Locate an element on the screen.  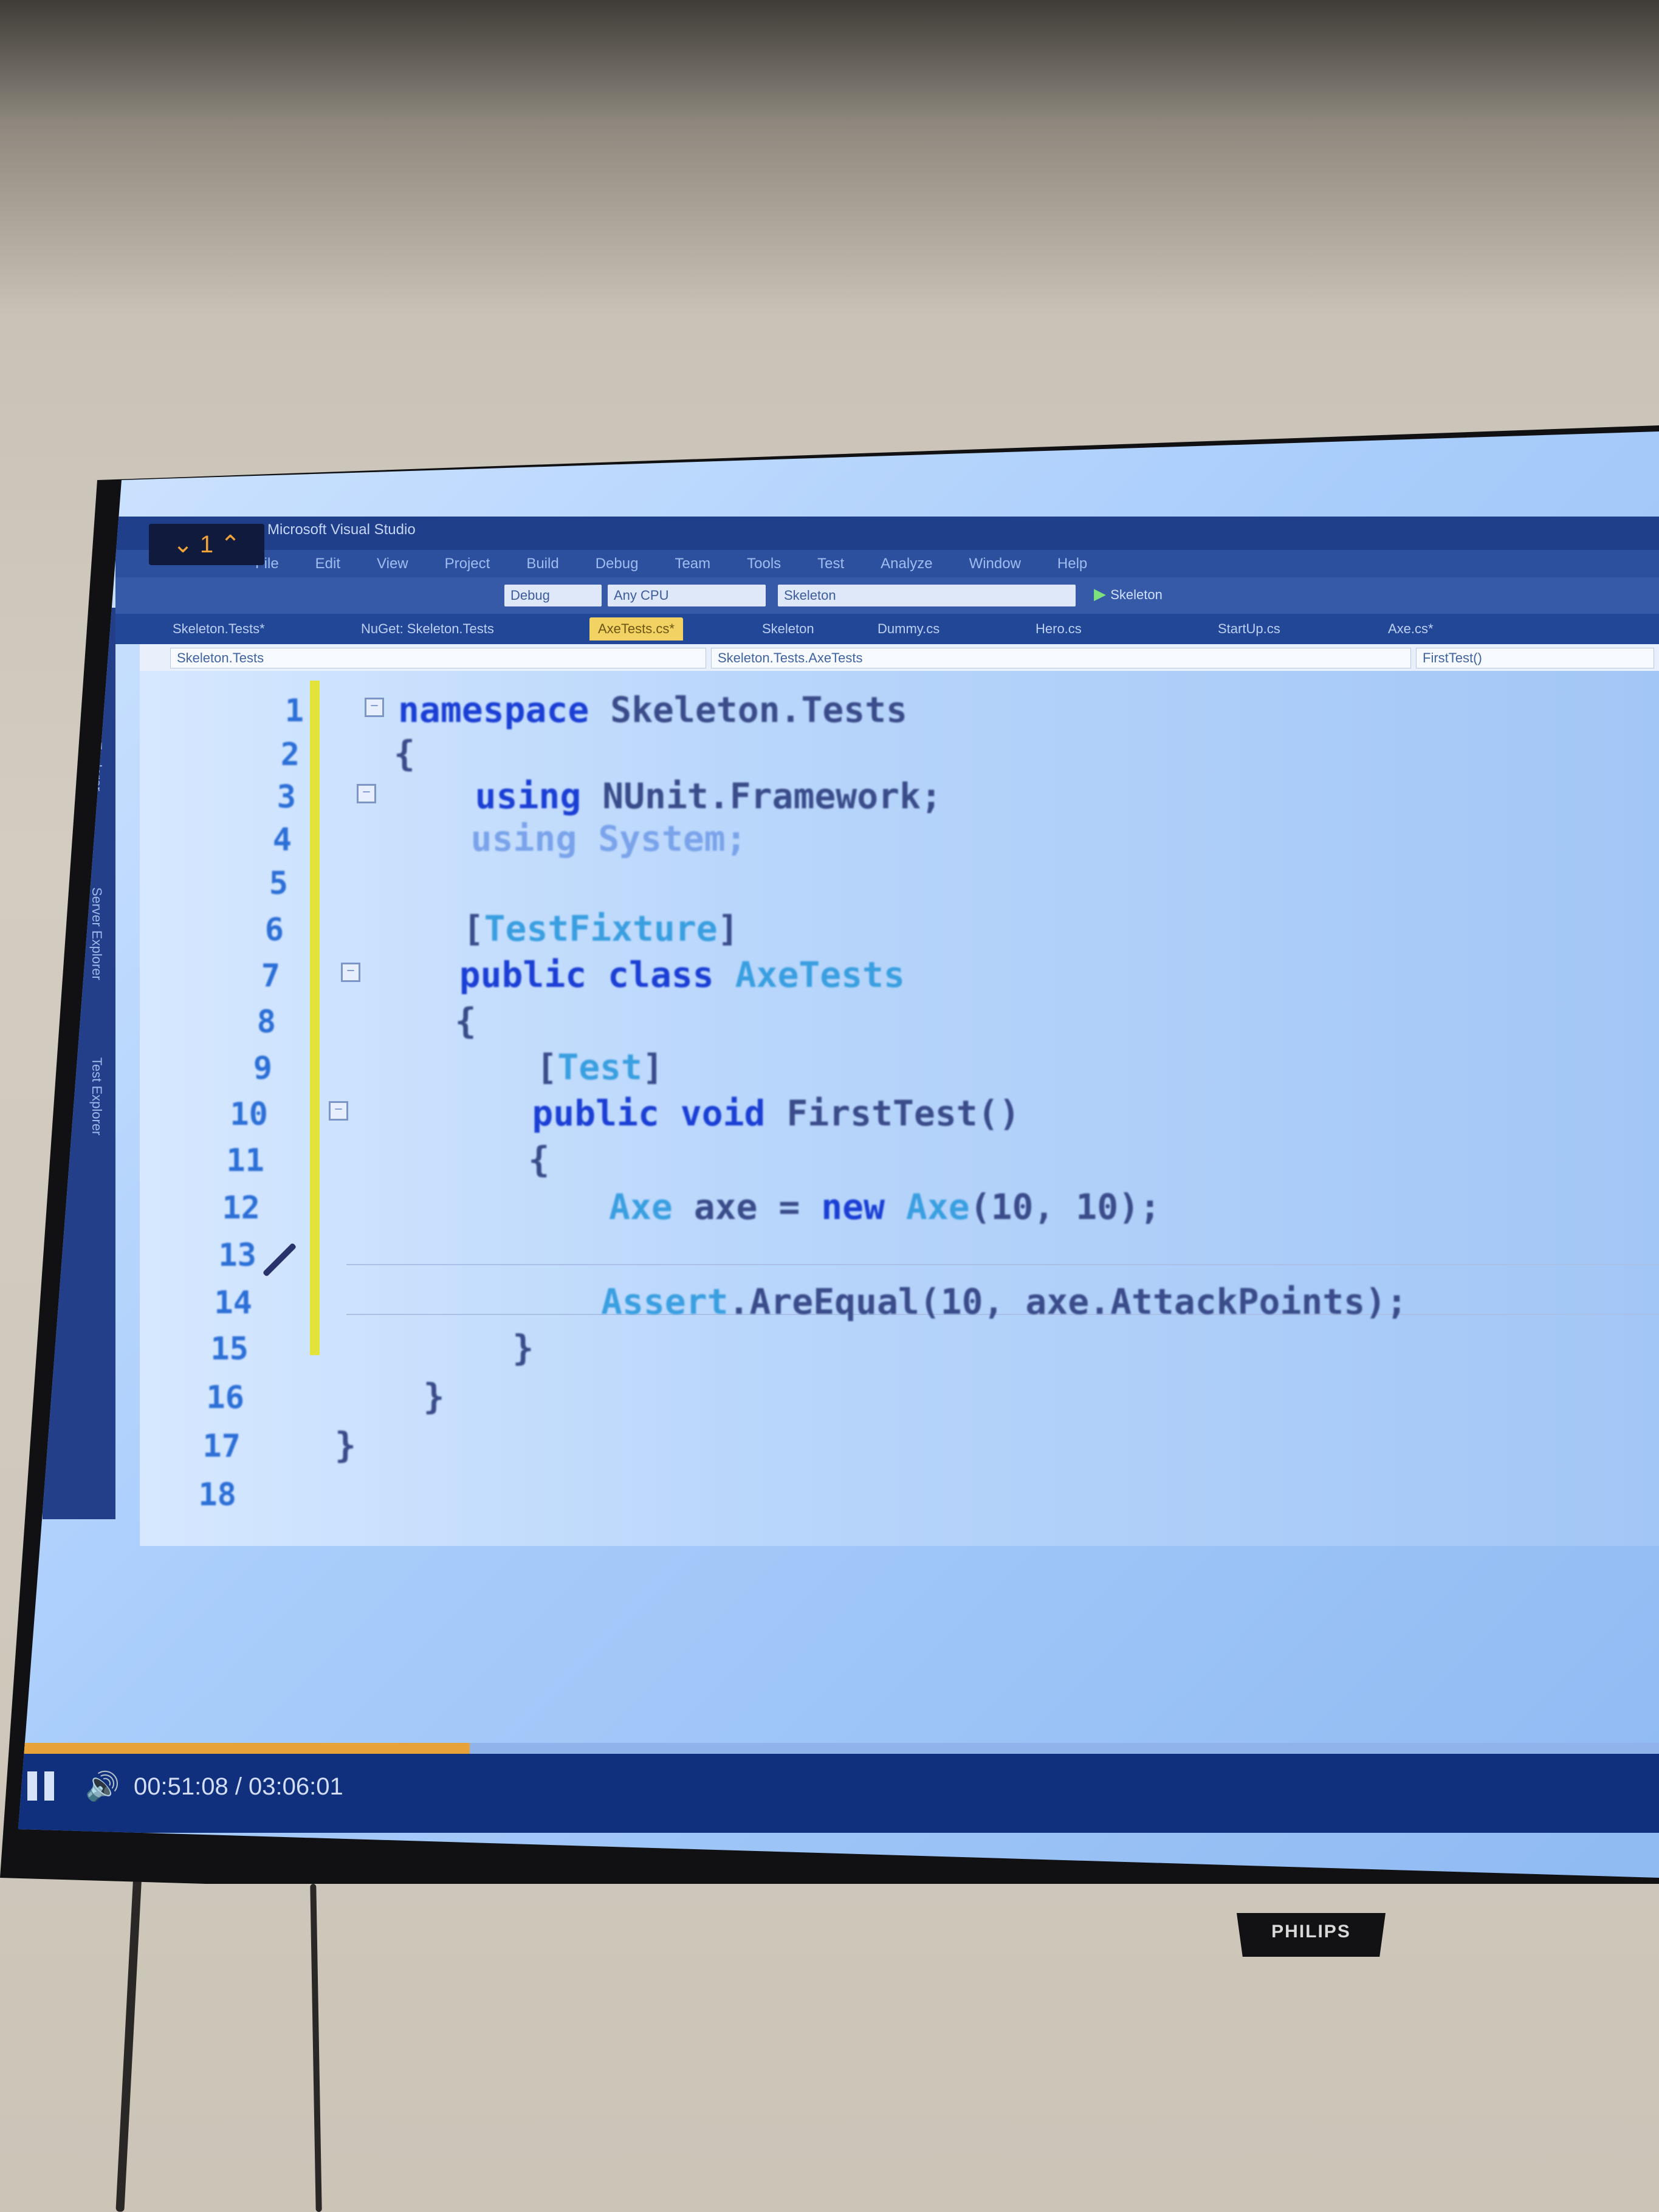
code-token: .AreEqual(10, axe.AttackPoints); is located at coordinates (1067, 1301).